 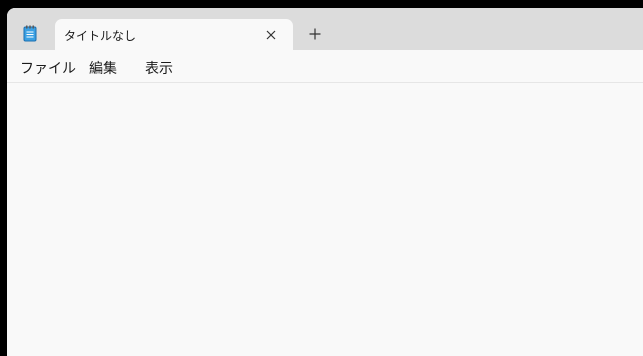 I want to click on tab-title: タイトルなし, so click(x=100, y=36).